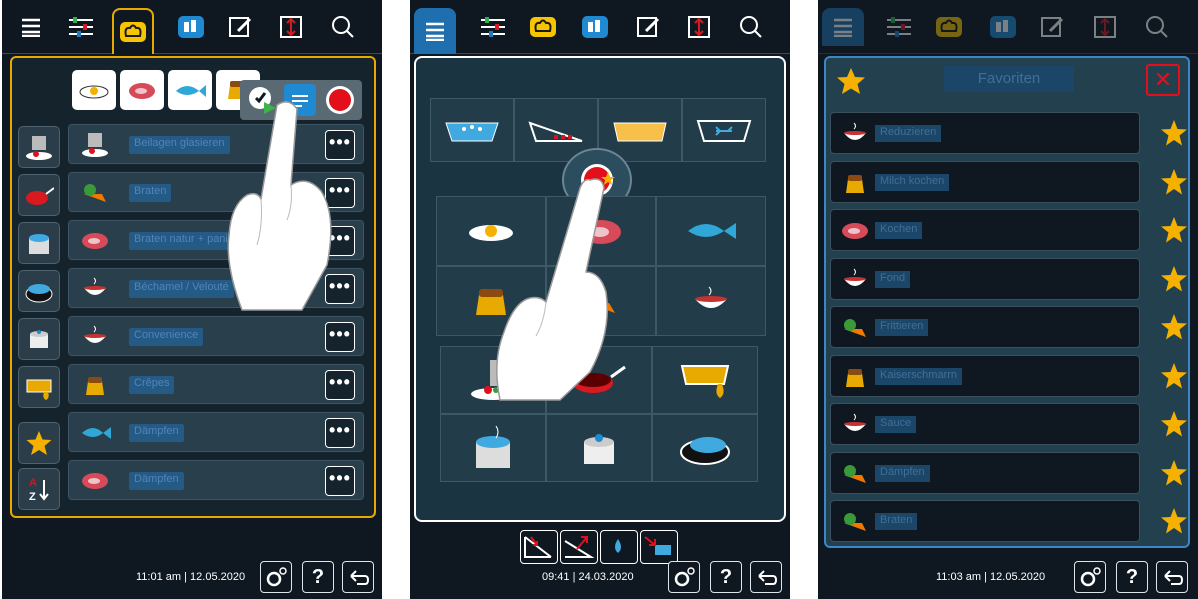 This screenshot has height=599, width=1198. Describe the element at coordinates (724, 130) in the screenshot. I see `mode-container` at that location.